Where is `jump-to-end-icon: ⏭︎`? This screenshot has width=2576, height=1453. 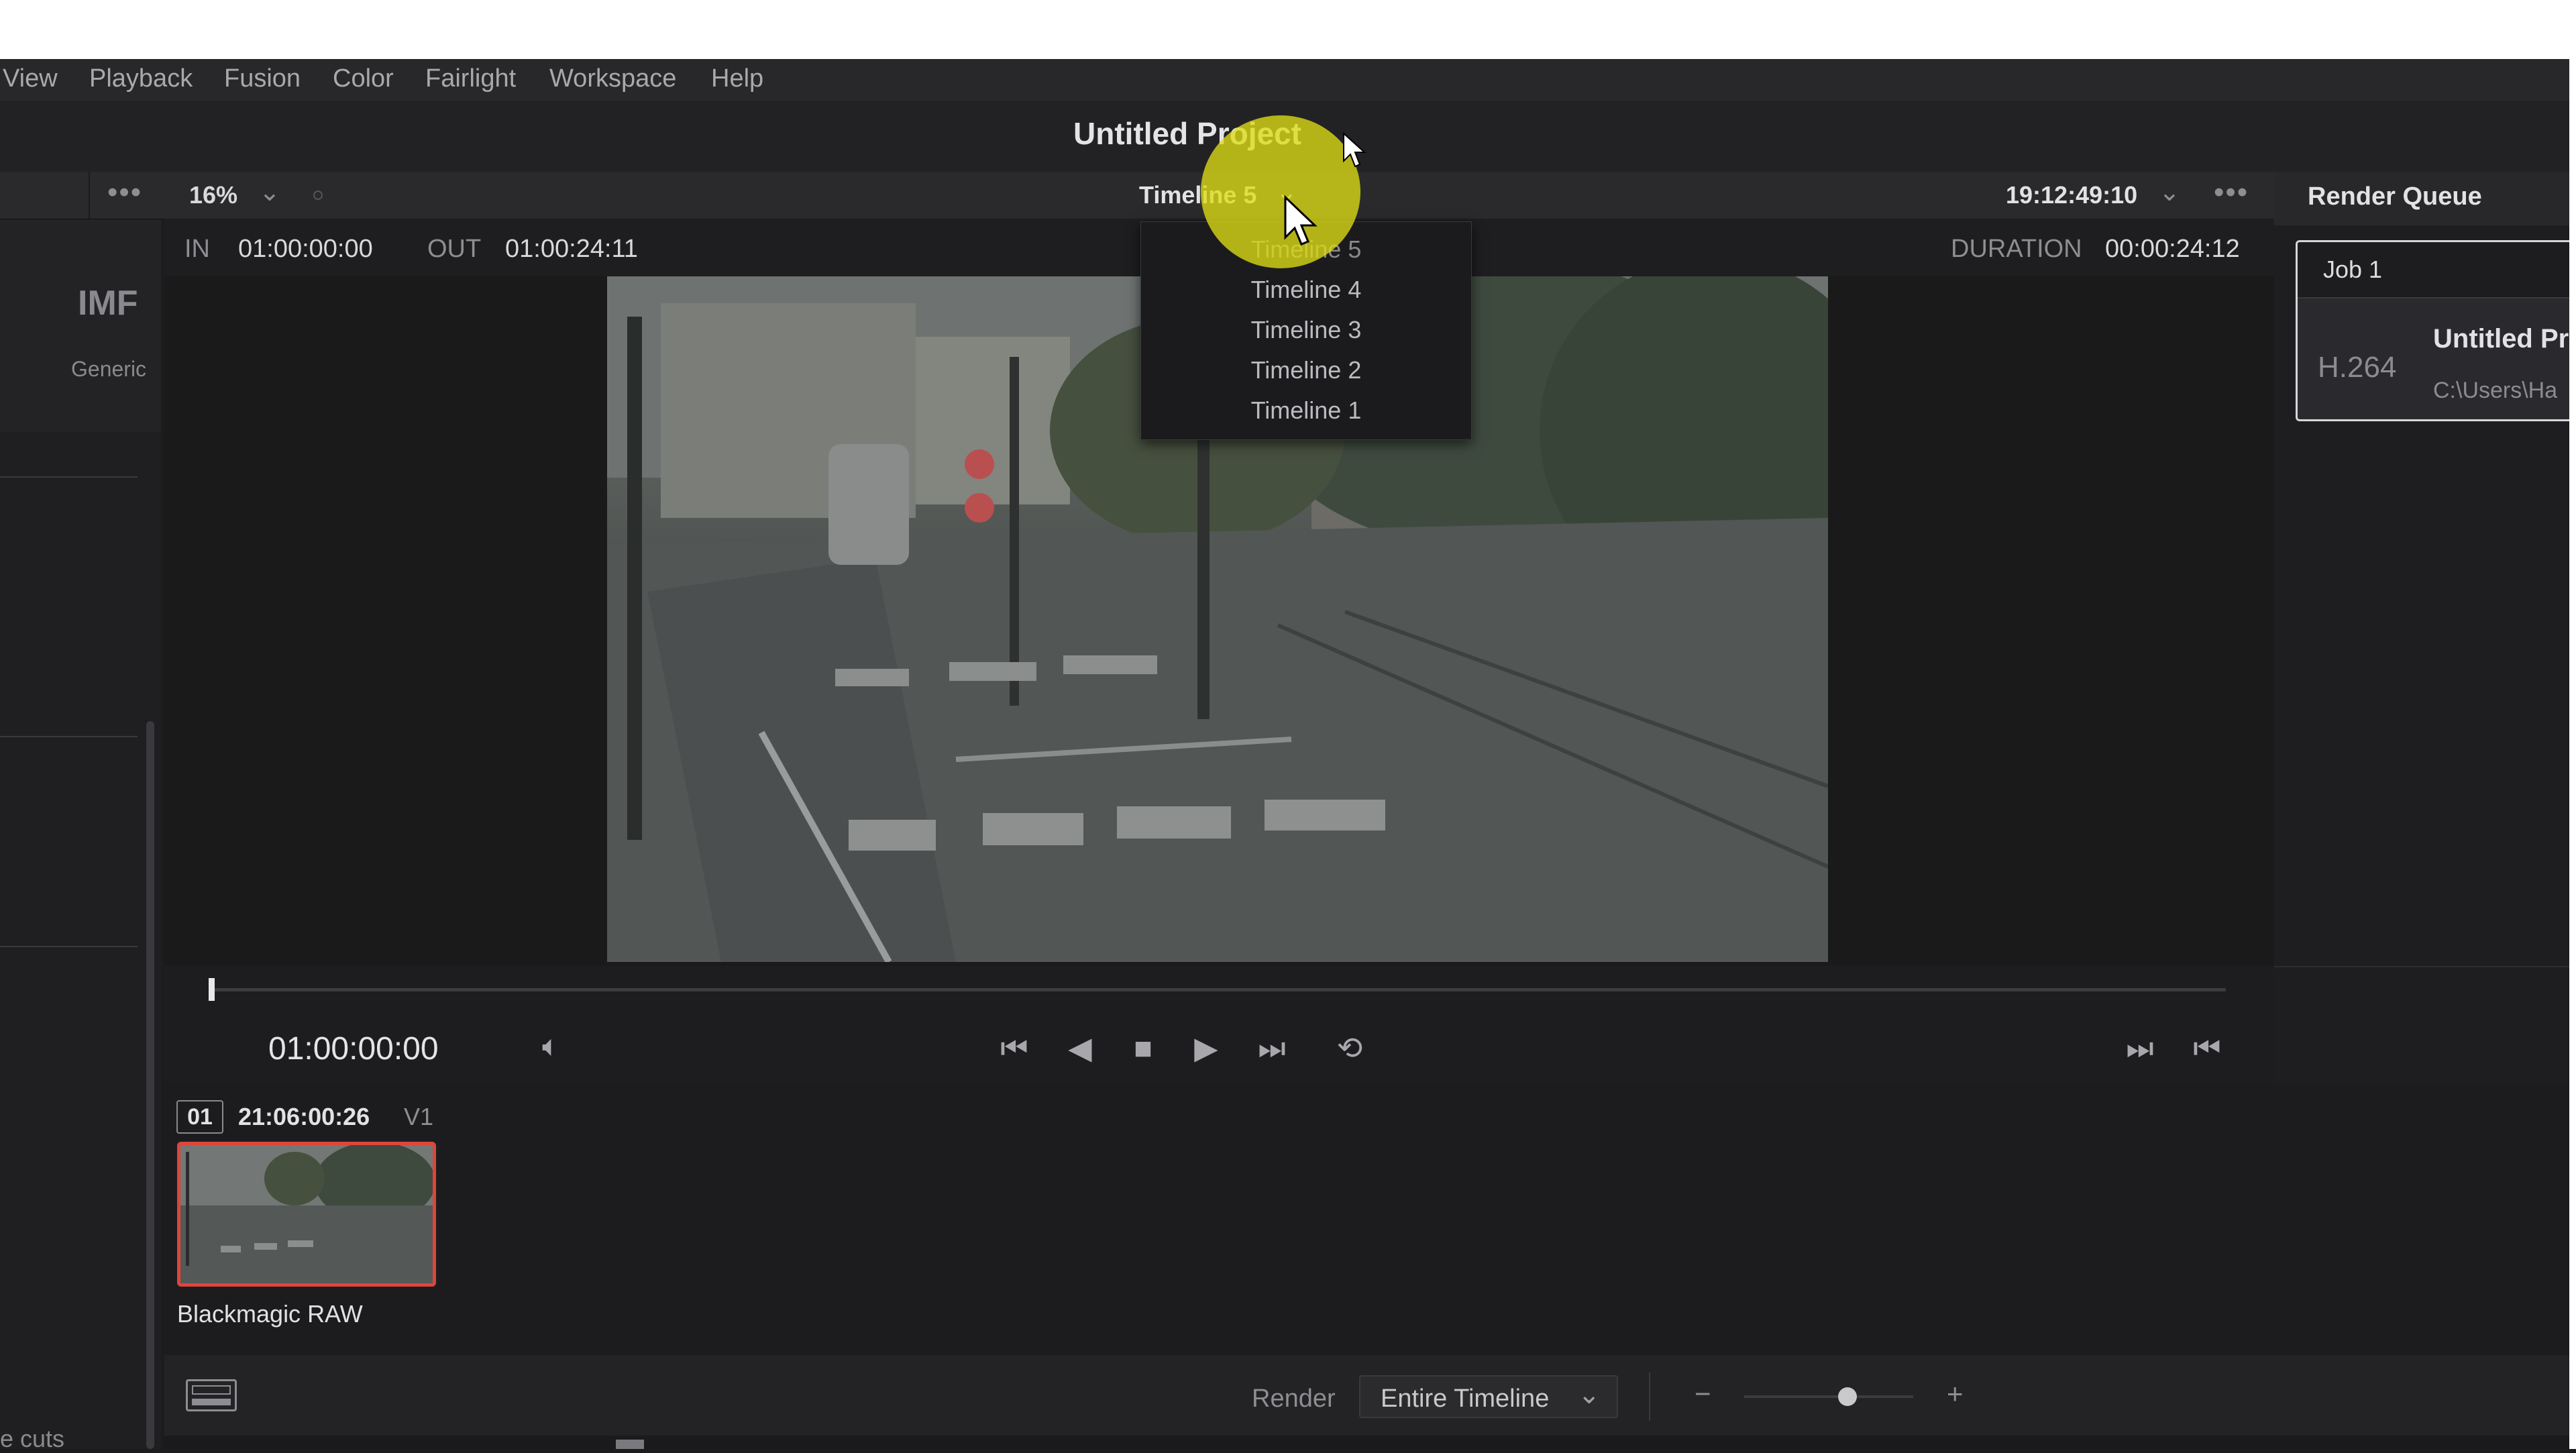 jump-to-end-icon: ⏭︎ is located at coordinates (1272, 1048).